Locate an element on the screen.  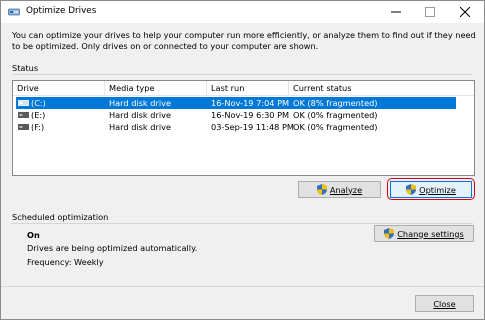
status-divider is located at coordinates (242, 74).